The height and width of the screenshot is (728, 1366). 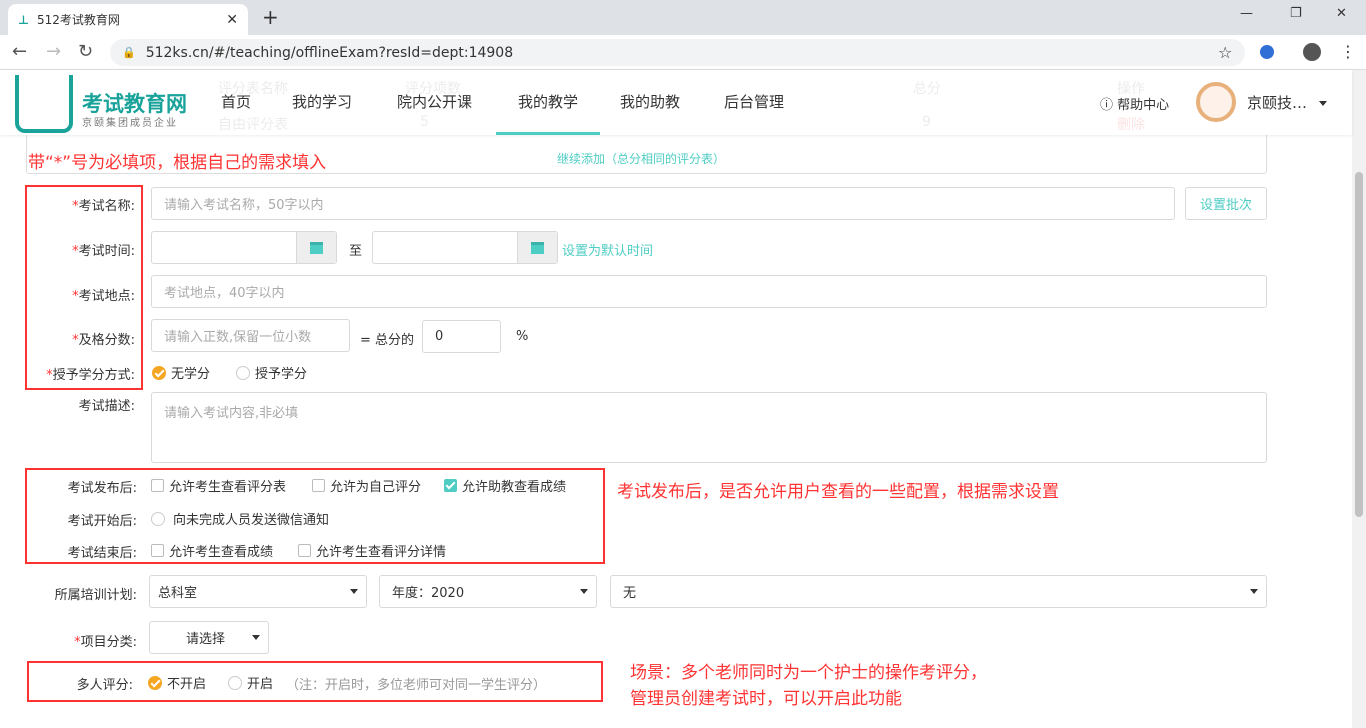 What do you see at coordinates (1216, 102) in the screenshot?
I see `avatar` at bounding box center [1216, 102].